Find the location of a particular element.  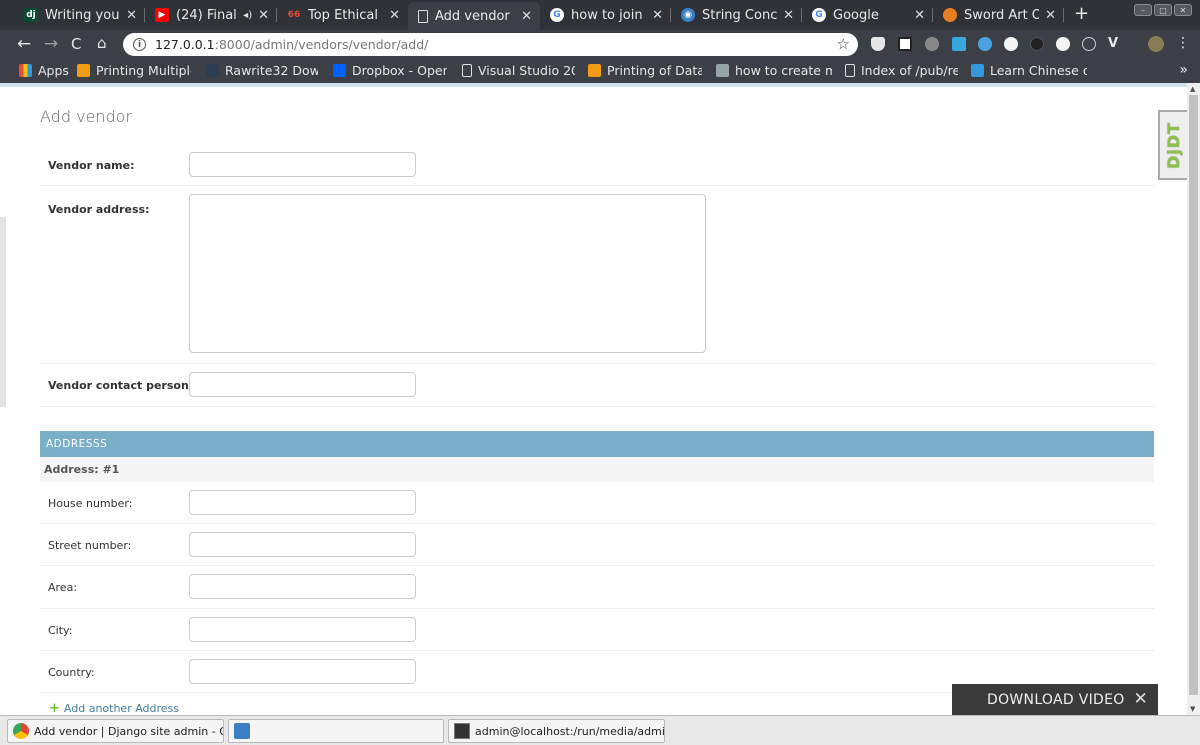

area-input is located at coordinates (302, 586).